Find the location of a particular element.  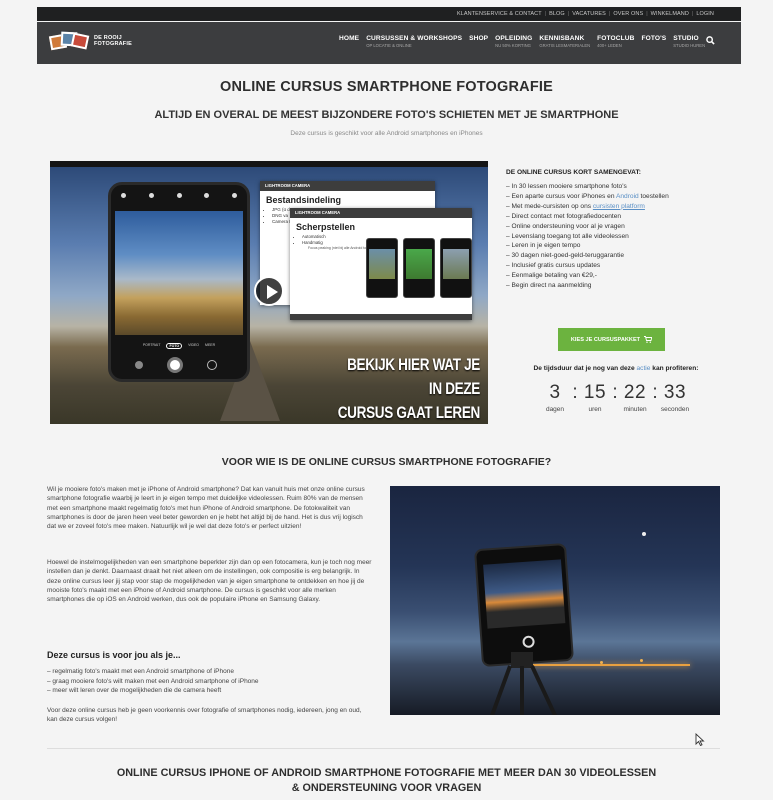

summary-item: – Online ondersteuning voor al je vragen is located at coordinates (565, 226).